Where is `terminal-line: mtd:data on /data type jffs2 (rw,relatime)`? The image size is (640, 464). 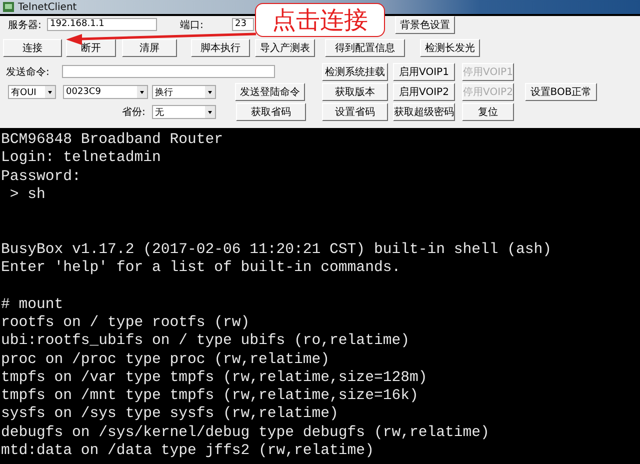 terminal-line: mtd:data on /data type jffs2 (rw,relatime) is located at coordinates (188, 451).